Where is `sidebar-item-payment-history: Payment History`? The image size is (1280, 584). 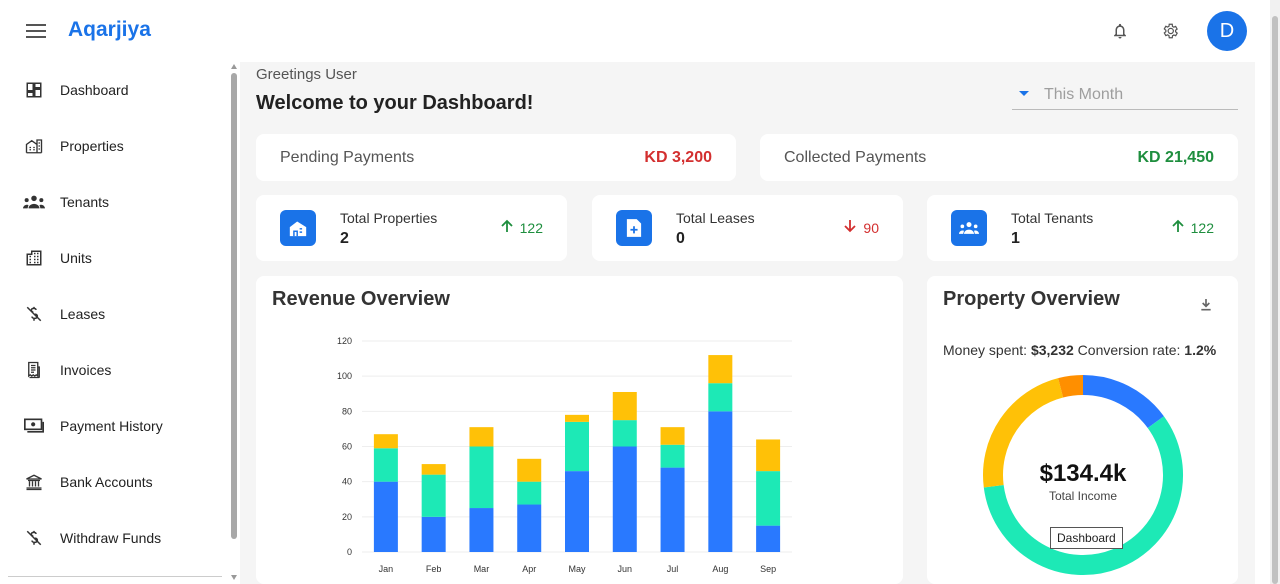
sidebar-item-payment-history: Payment History is located at coordinates (111, 426).